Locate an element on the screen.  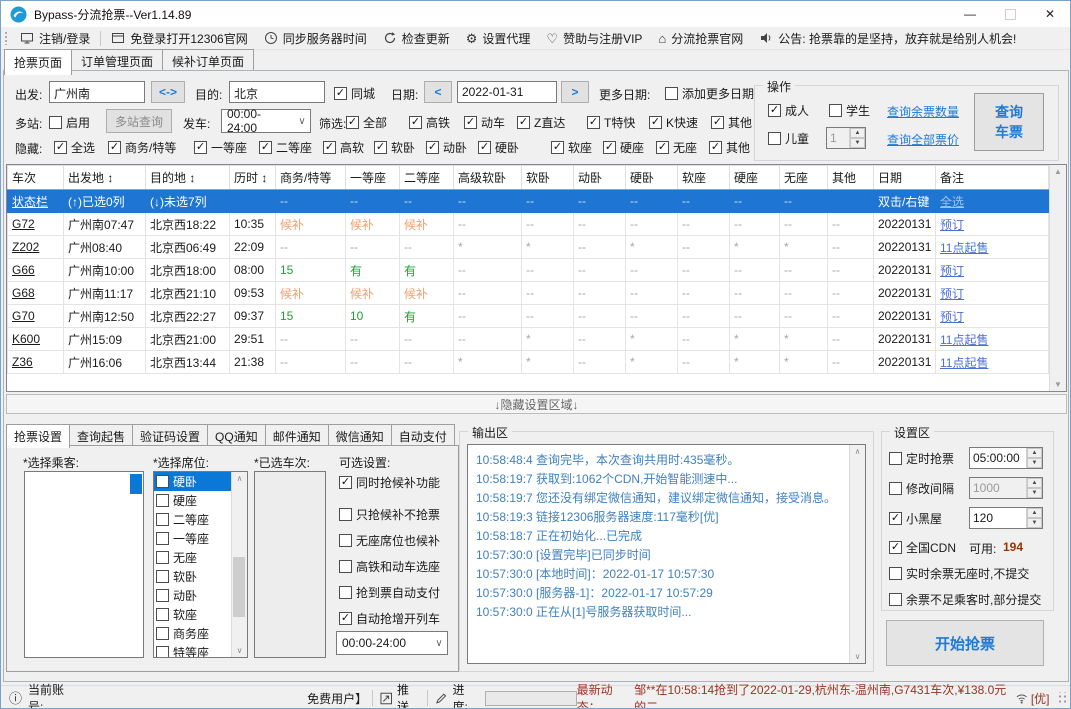
same-city-checkbox: 同城 is located at coordinates (354, 93).